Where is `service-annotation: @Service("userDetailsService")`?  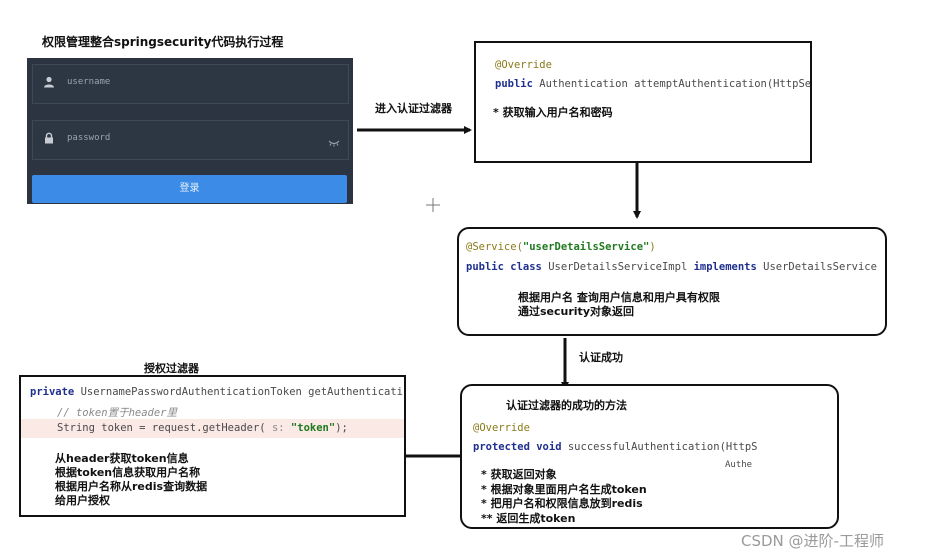
service-annotation: @Service("userDetailsService") is located at coordinates (561, 247).